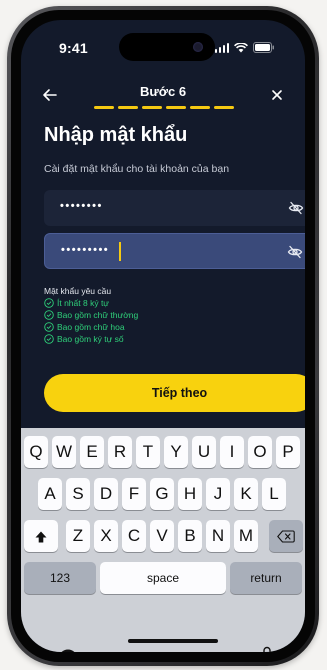 Image resolution: width=327 pixels, height=670 pixels. Describe the element at coordinates (134, 494) in the screenshot. I see `key-f: F` at that location.